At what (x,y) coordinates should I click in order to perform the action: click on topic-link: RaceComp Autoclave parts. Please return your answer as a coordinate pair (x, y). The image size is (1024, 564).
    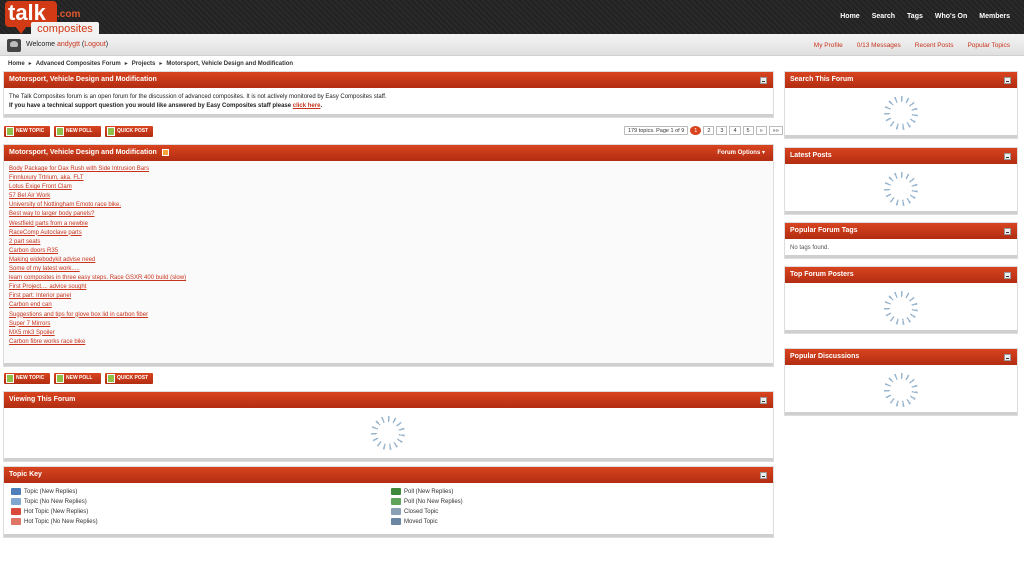
    Looking at the image, I should click on (388, 233).